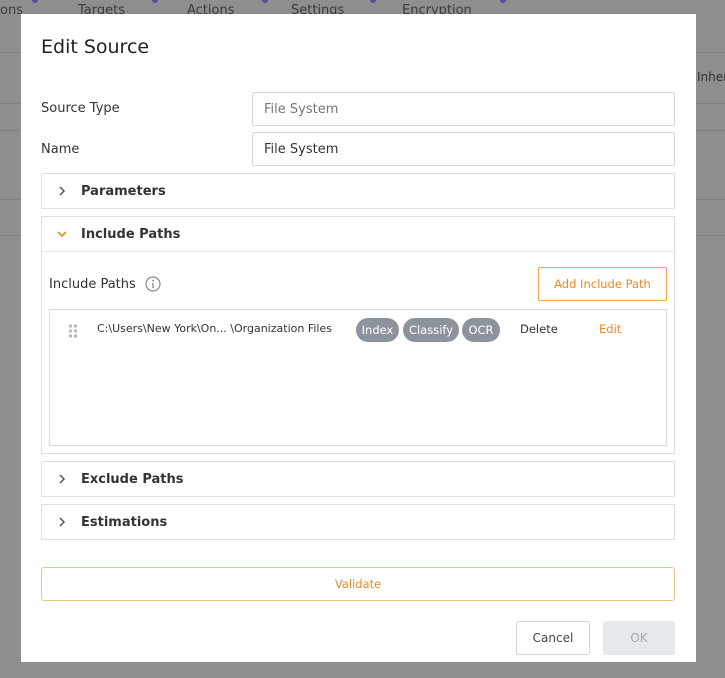 This screenshot has width=725, height=678. I want to click on chevron-down-icon, so click(62, 234).